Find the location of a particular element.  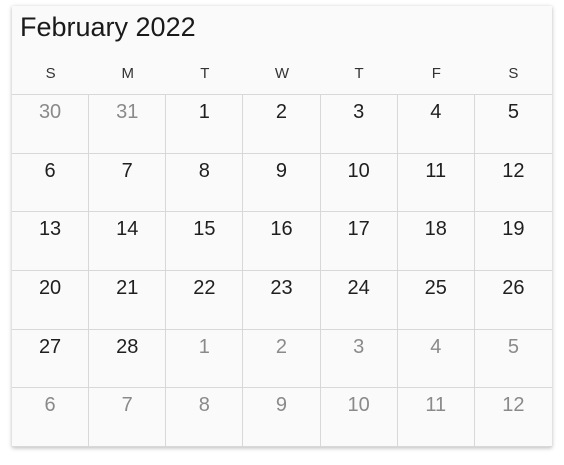

day-cell: 14 is located at coordinates (128, 241).